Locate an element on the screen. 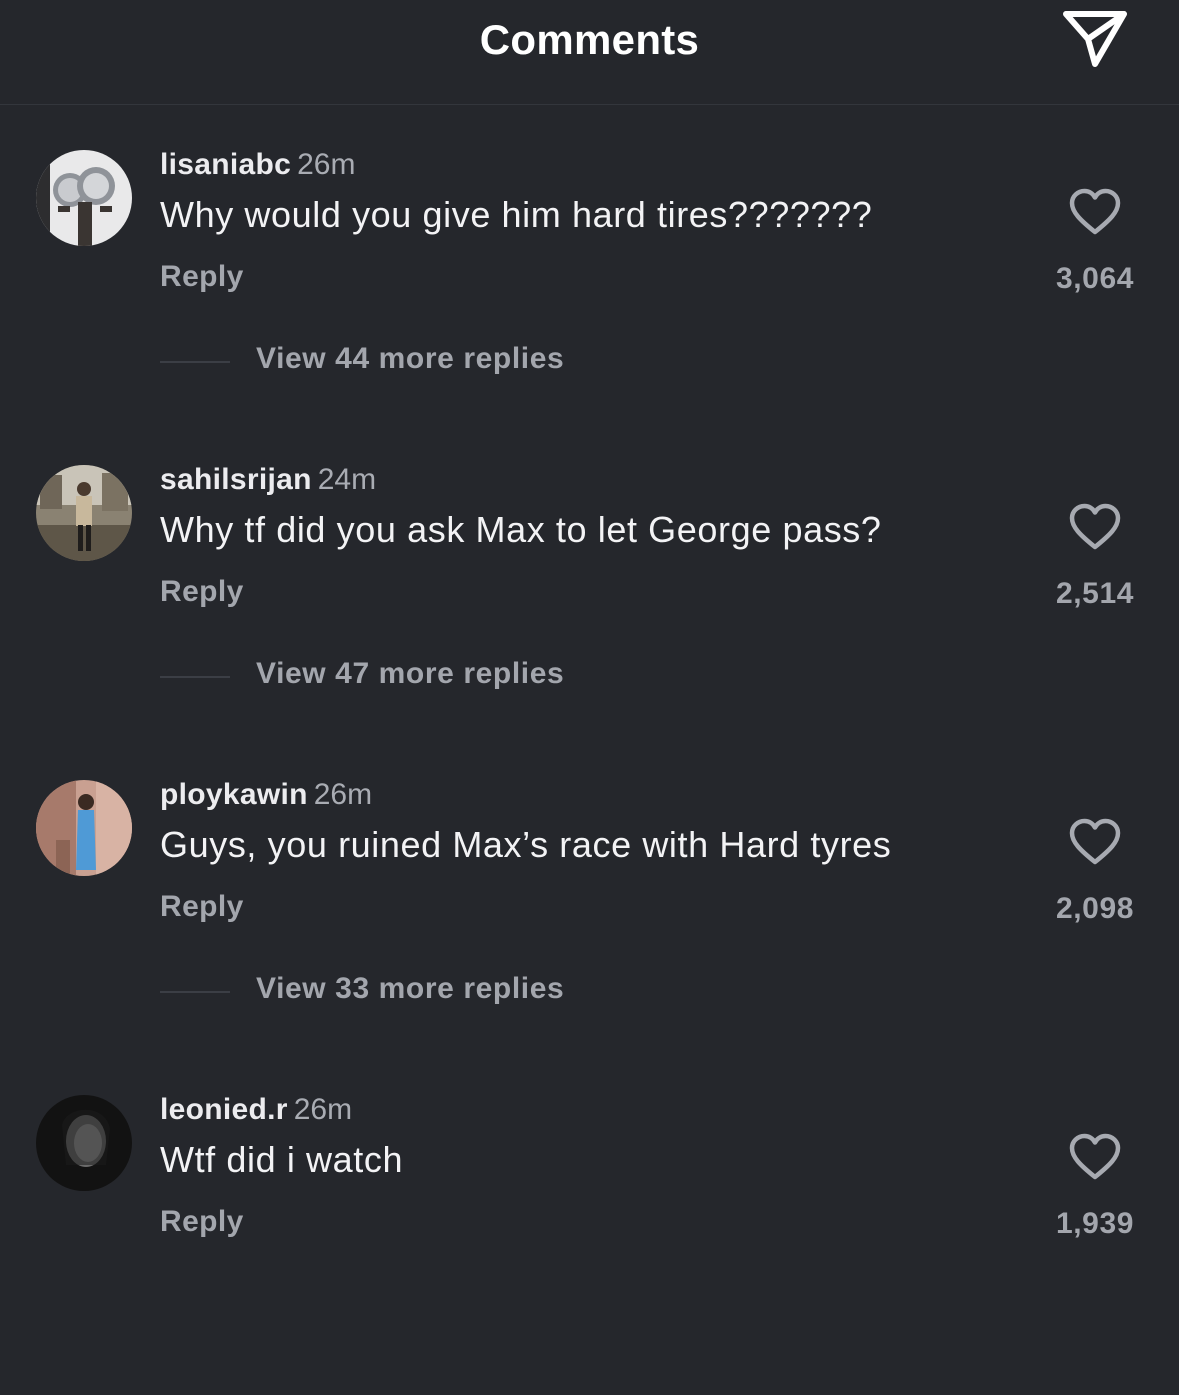 The image size is (1179, 1395). comment-text: Why would you give him hard tires??????? is located at coordinates (516, 214).